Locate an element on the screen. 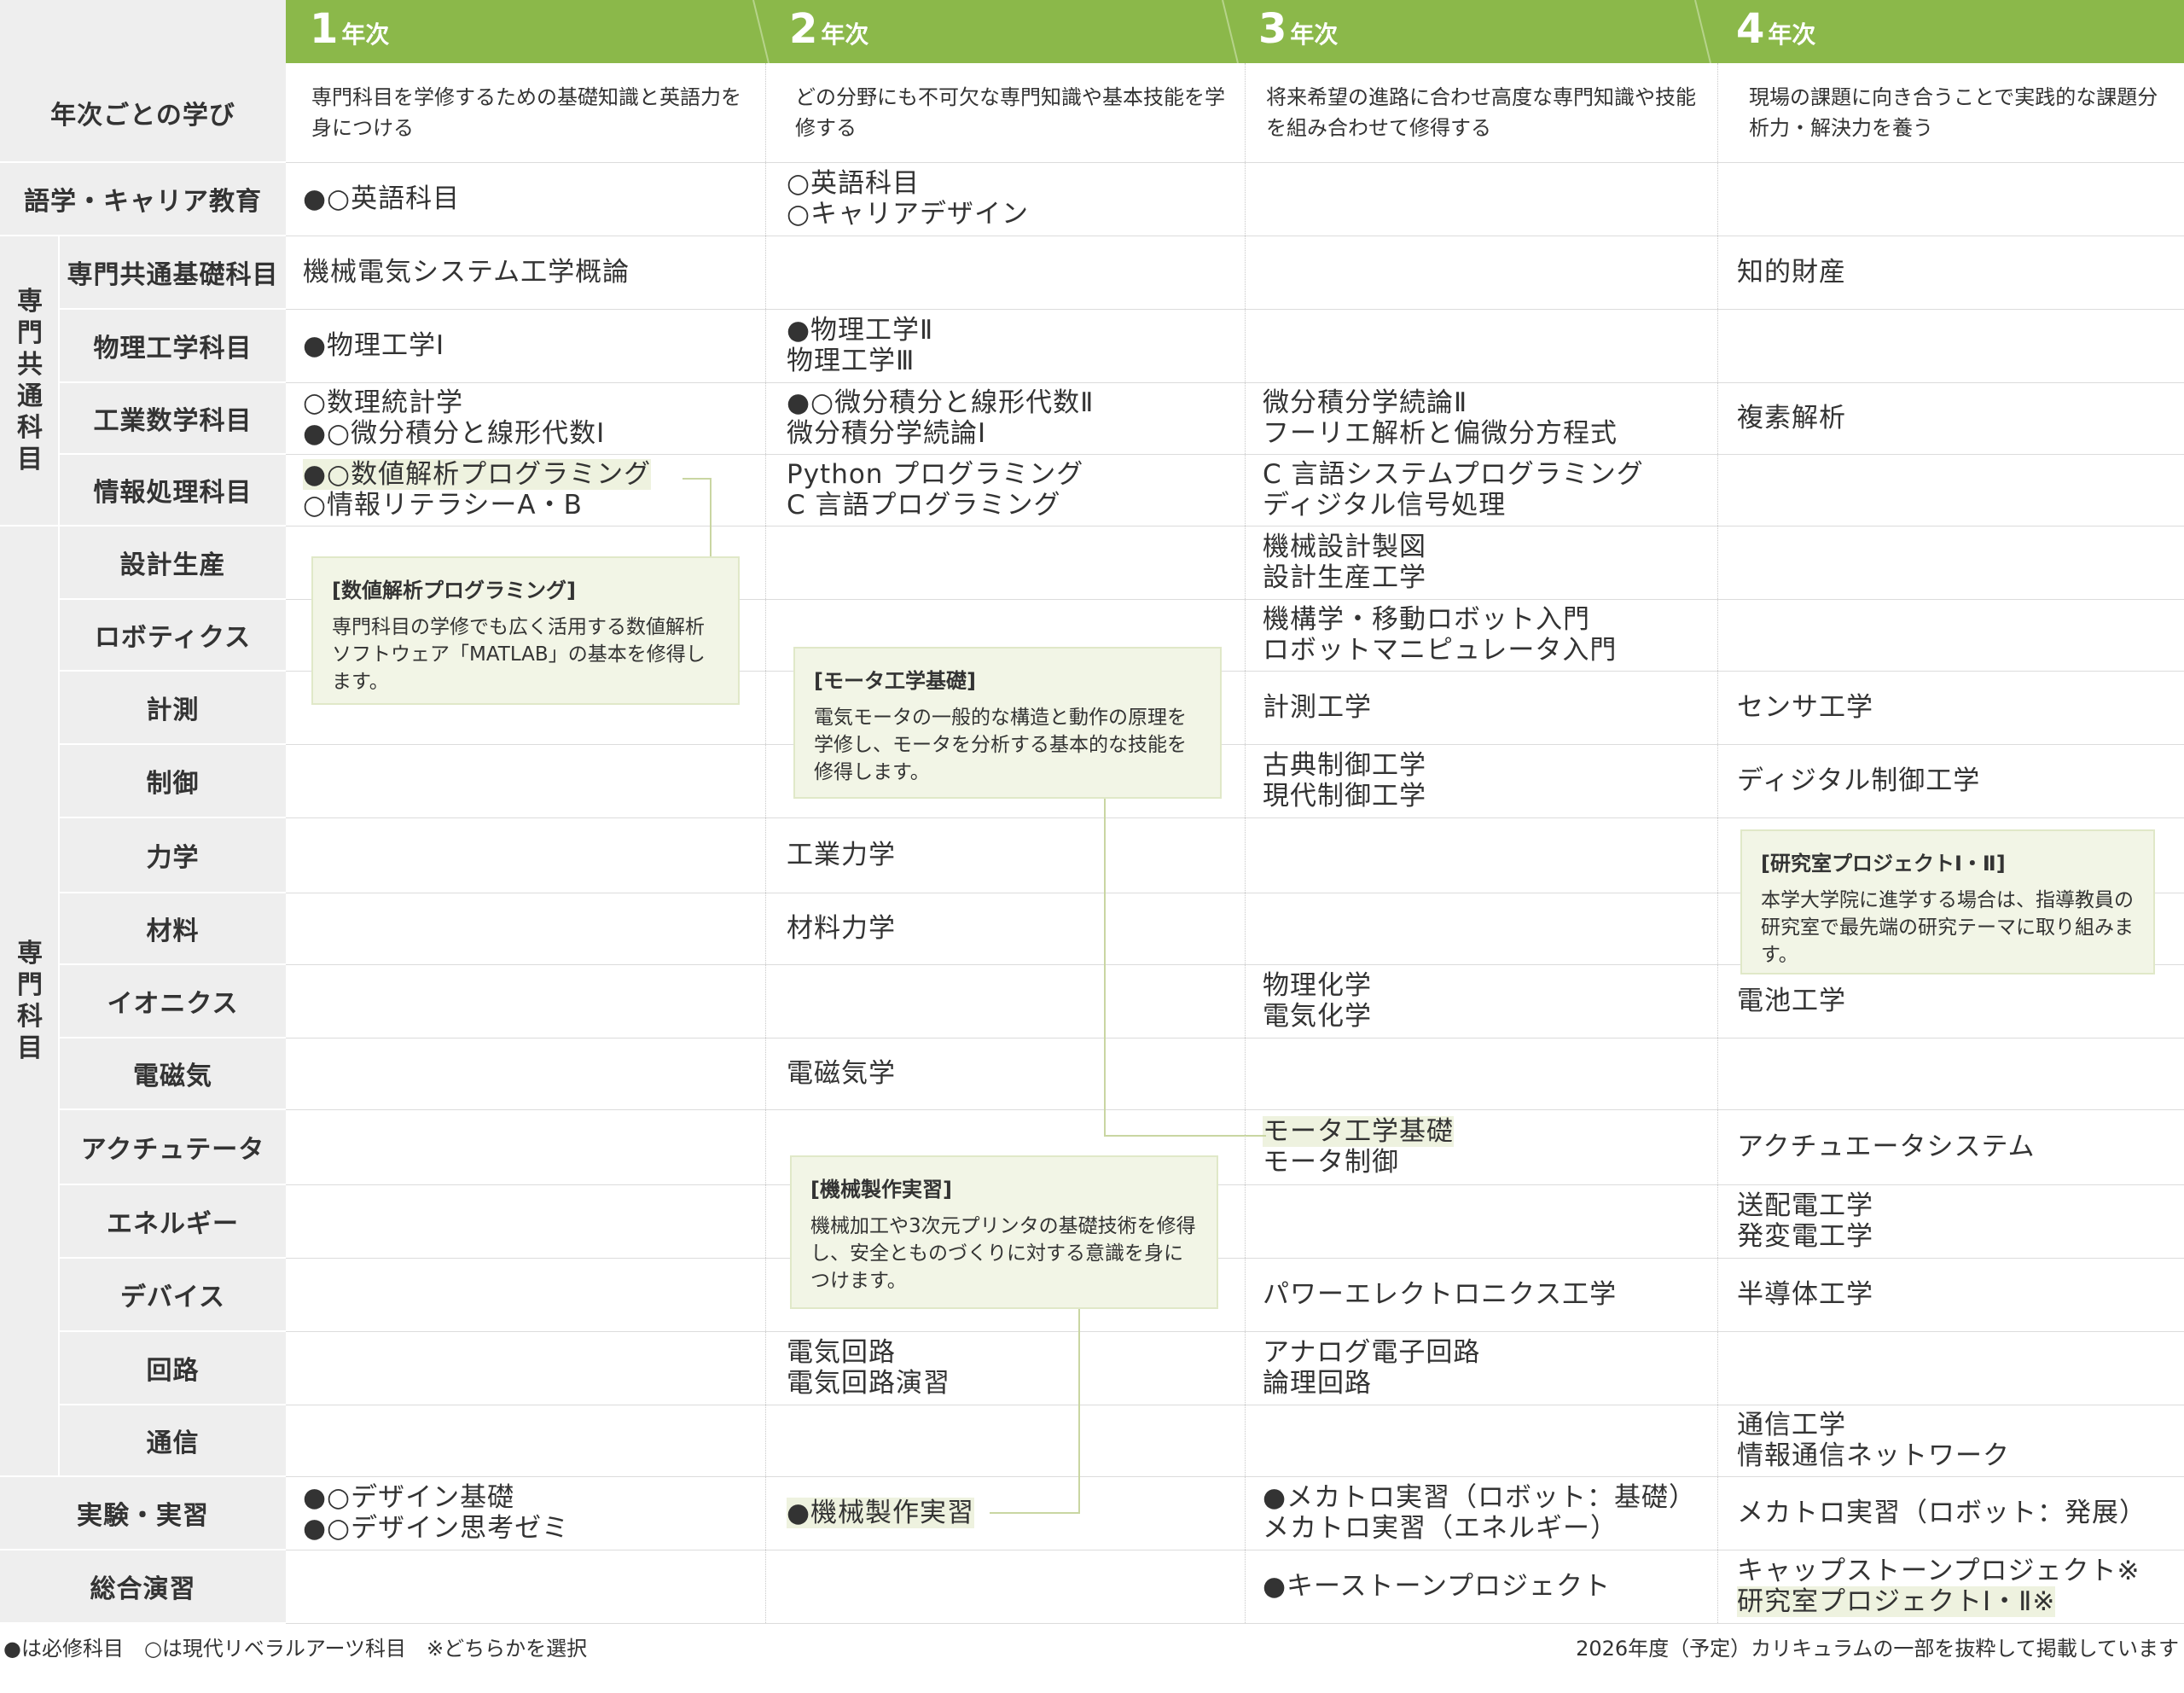 The width and height of the screenshot is (2184, 1693). course-name: ●メカトロ実習（ロボット：基礎） is located at coordinates (1480, 1497).